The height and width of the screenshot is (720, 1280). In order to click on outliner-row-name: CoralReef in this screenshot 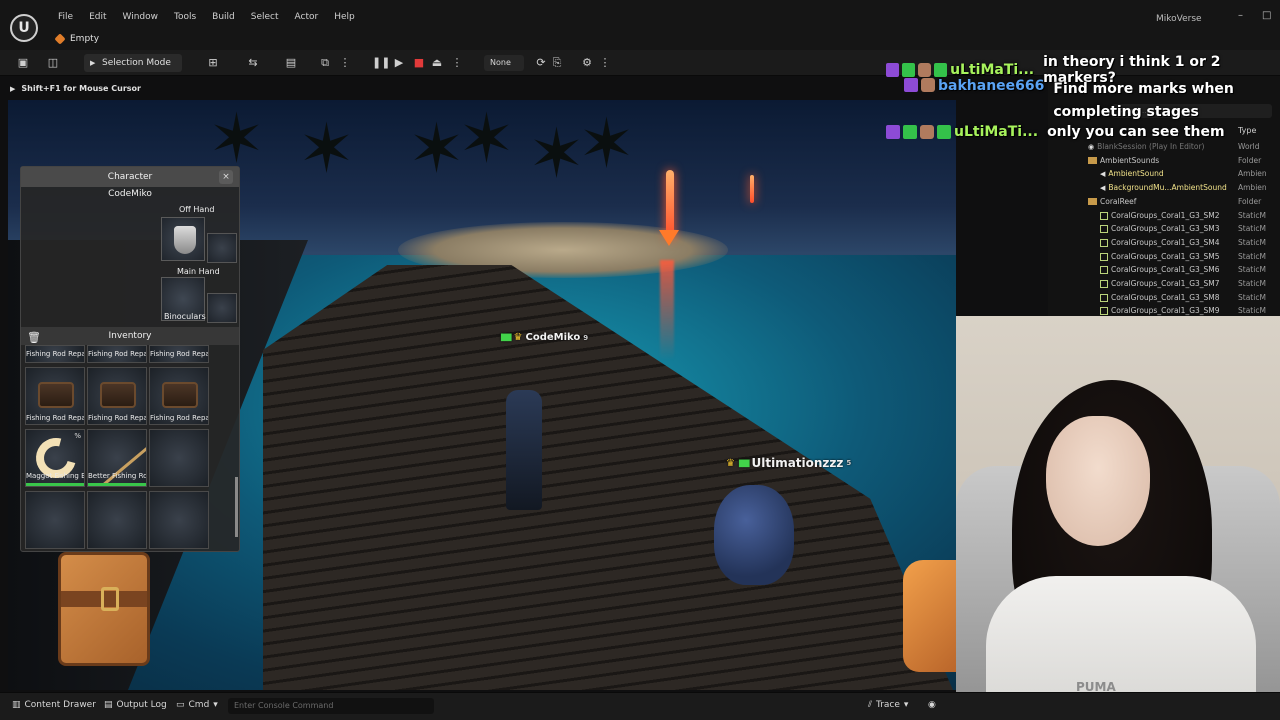, I will do `click(1112, 201)`.